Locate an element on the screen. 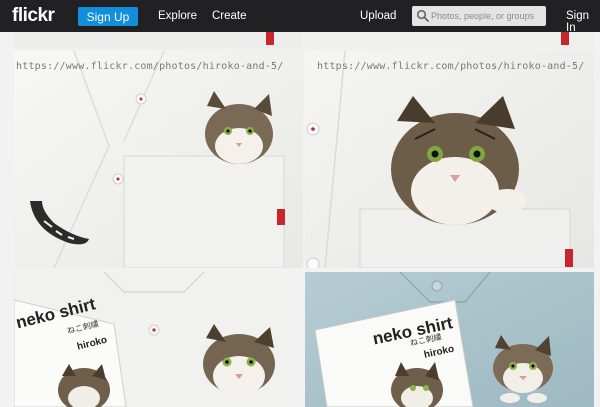  photo-tile-partial-right is located at coordinates (449, 40).